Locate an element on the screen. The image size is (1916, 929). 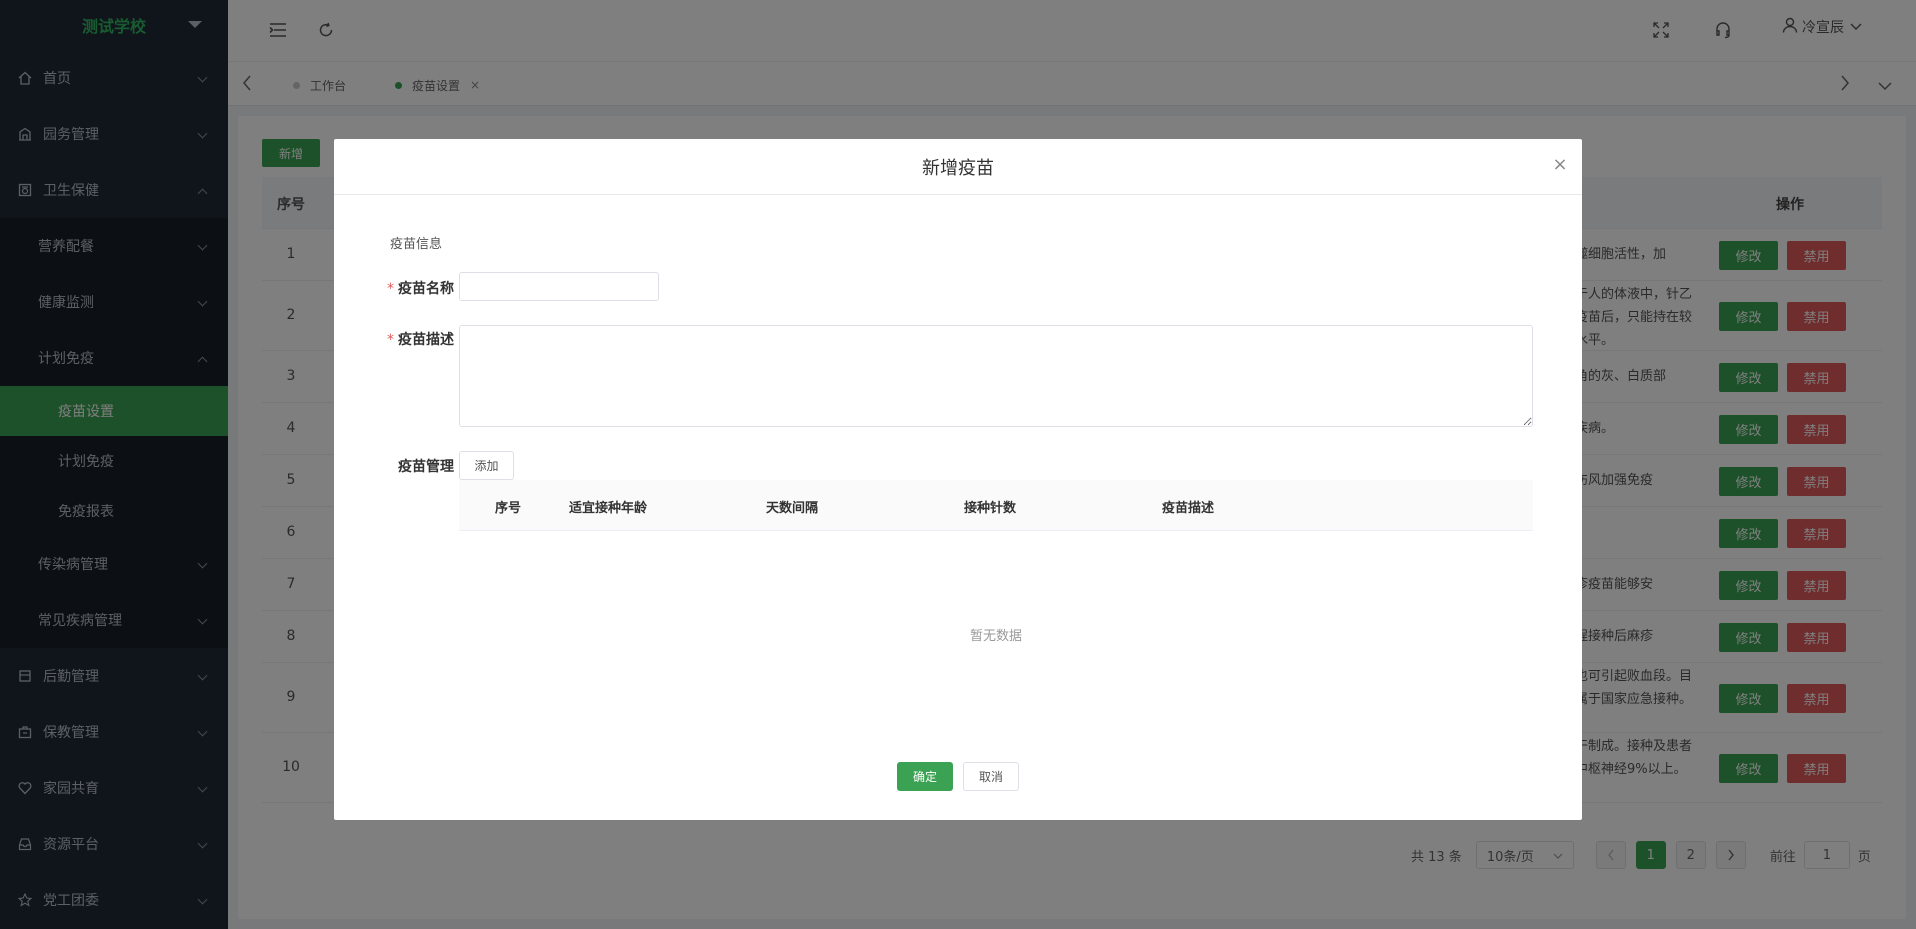
col-interval: 天数间隔 is located at coordinates (792, 508).